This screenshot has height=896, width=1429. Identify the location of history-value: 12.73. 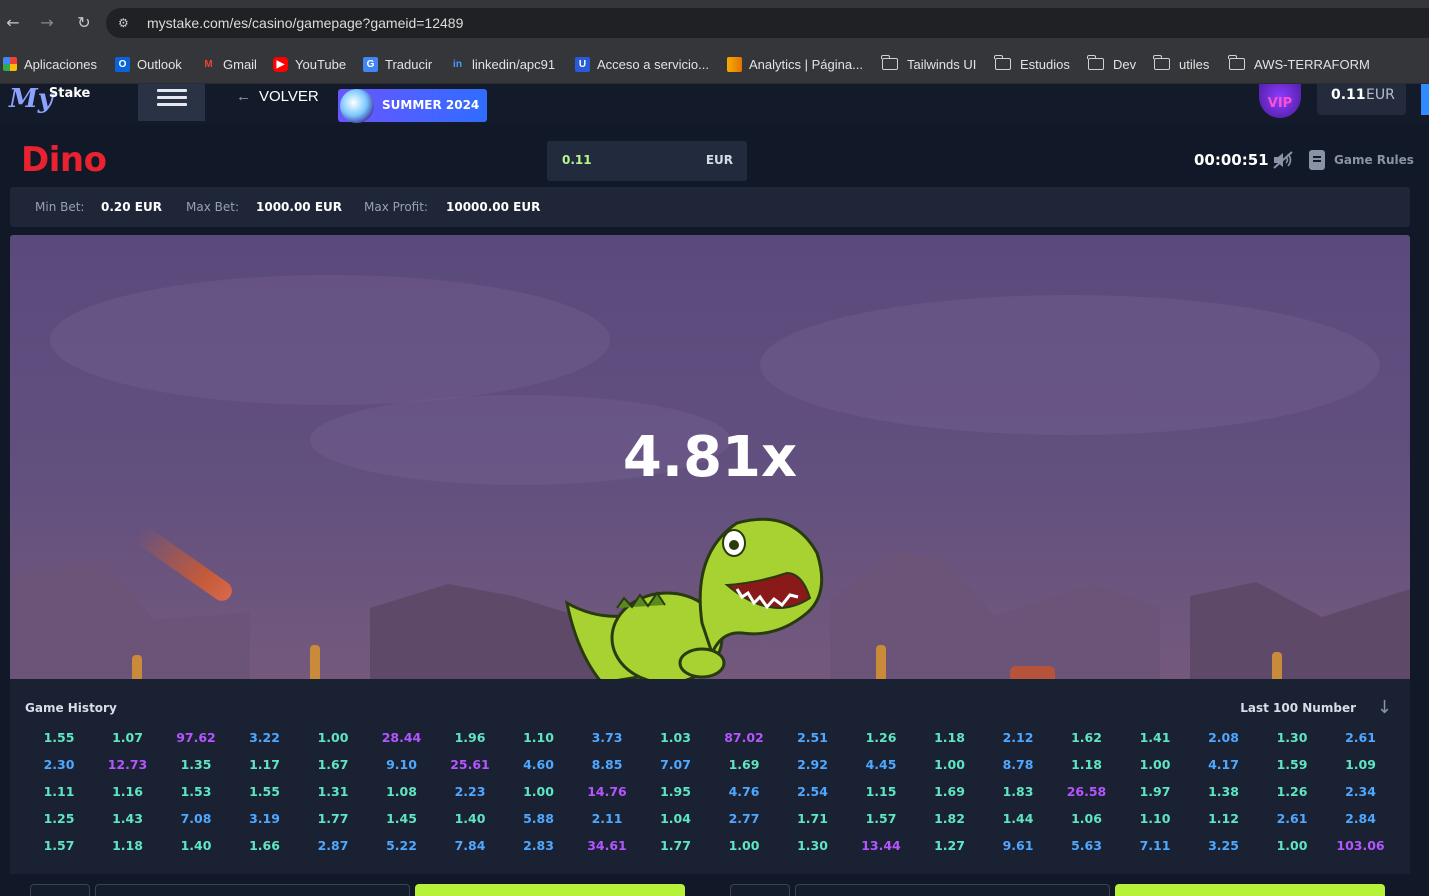
(127, 764).